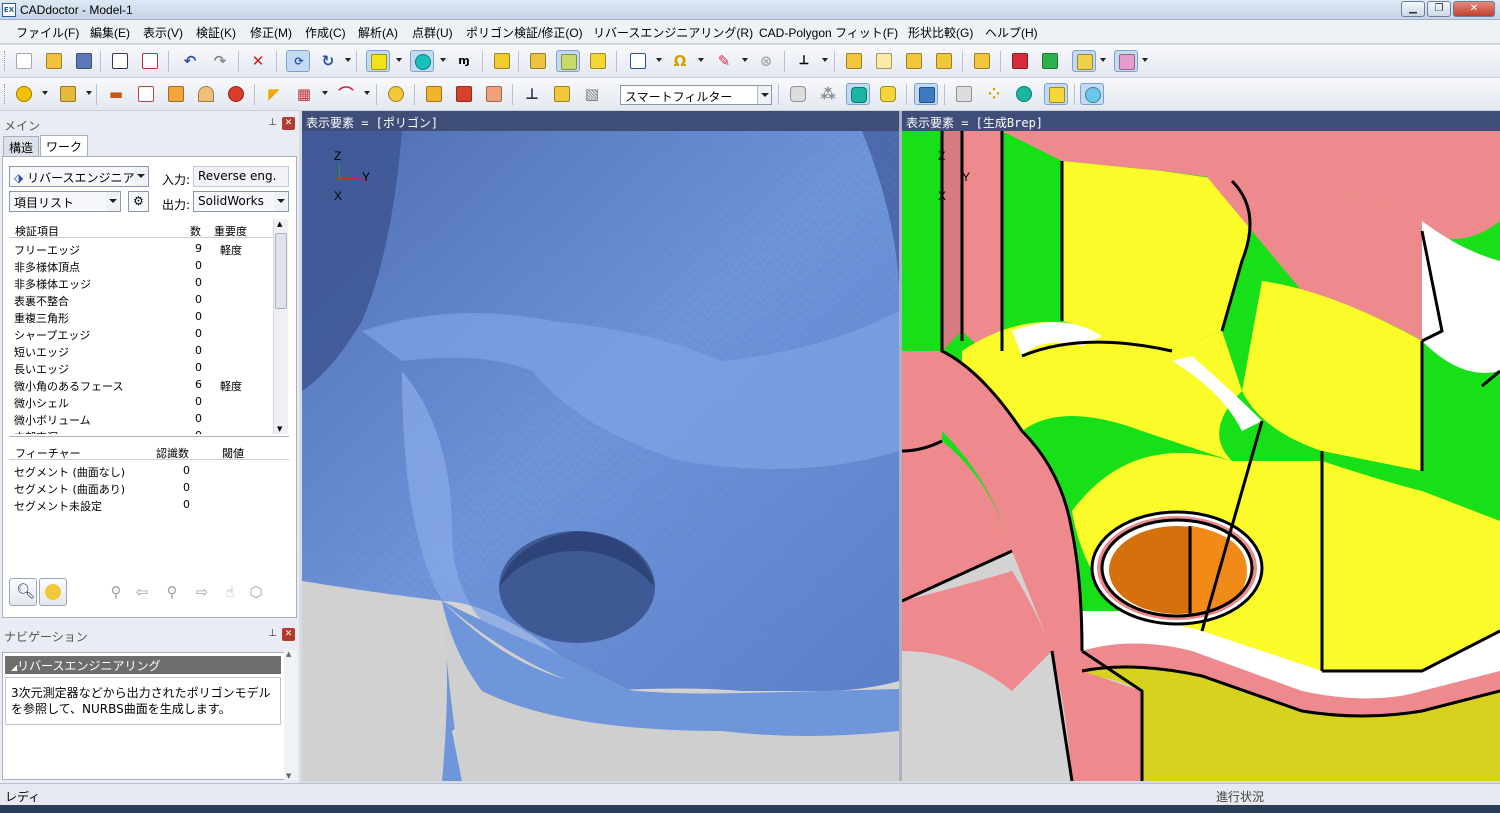  What do you see at coordinates (464, 94) in the screenshot?
I see `book-icon` at bounding box center [464, 94].